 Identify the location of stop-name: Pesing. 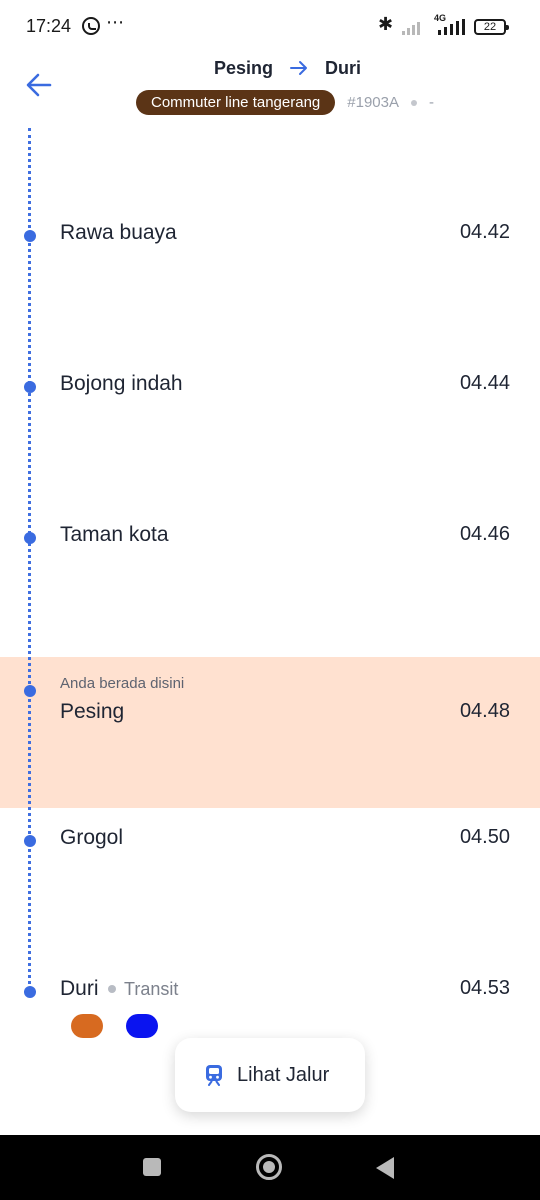
(92, 711).